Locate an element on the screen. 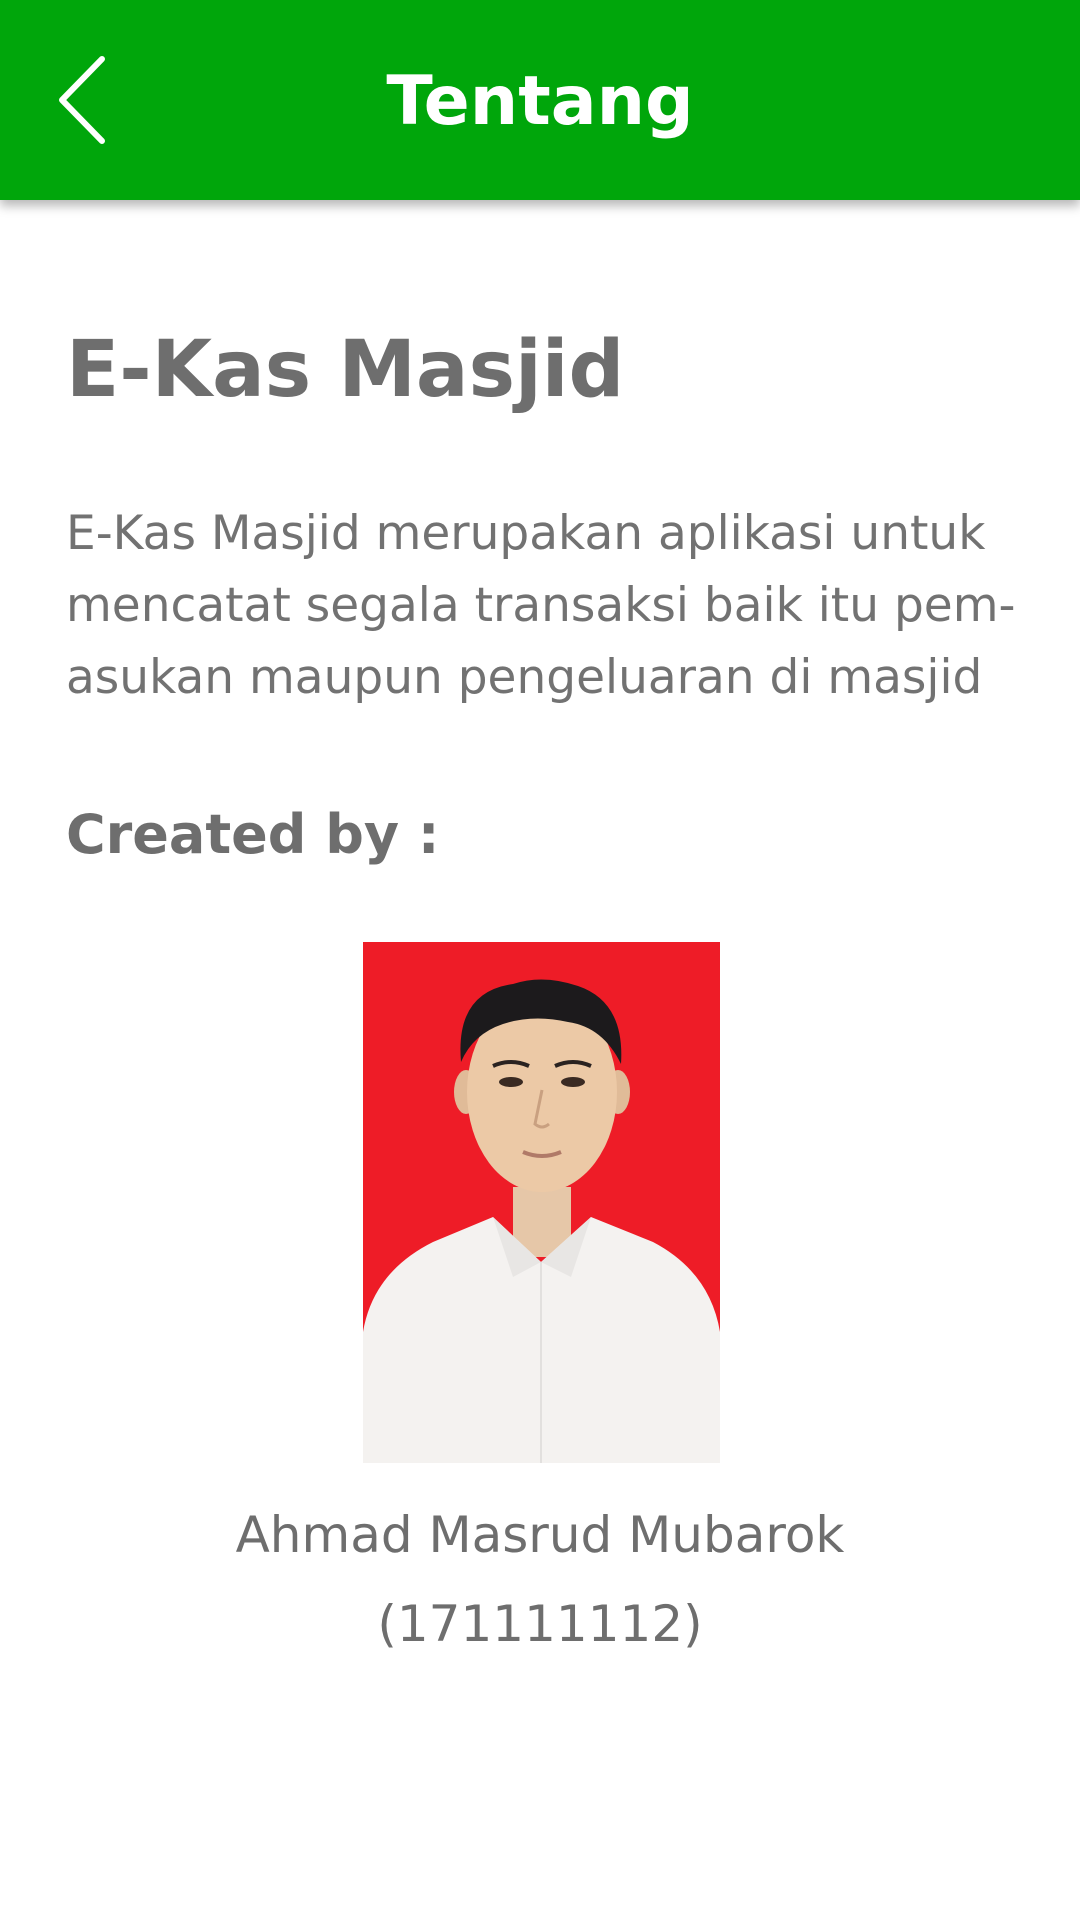 The image size is (1080, 1920). author-id: (171111112) is located at coordinates (540, 1624).